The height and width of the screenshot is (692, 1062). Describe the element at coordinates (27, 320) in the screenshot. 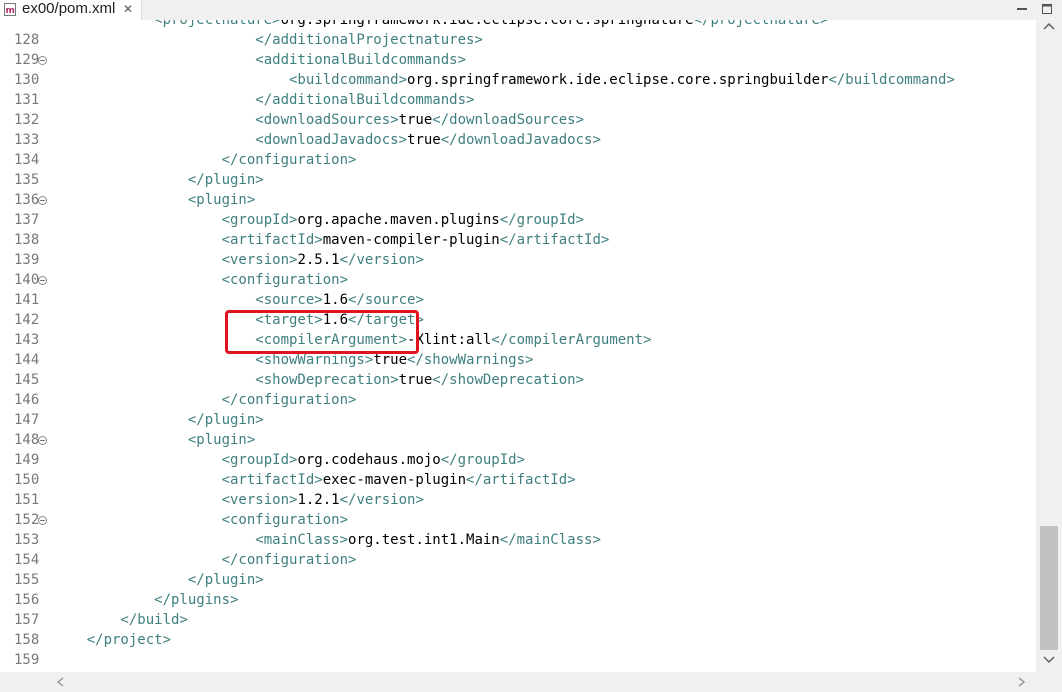

I see `line-number: 142` at that location.